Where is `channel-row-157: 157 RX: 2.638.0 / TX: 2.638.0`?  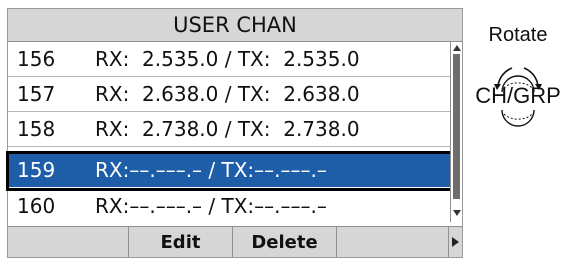 channel-row-157: 157 RX: 2.638.0 / TX: 2.638.0 is located at coordinates (229, 94).